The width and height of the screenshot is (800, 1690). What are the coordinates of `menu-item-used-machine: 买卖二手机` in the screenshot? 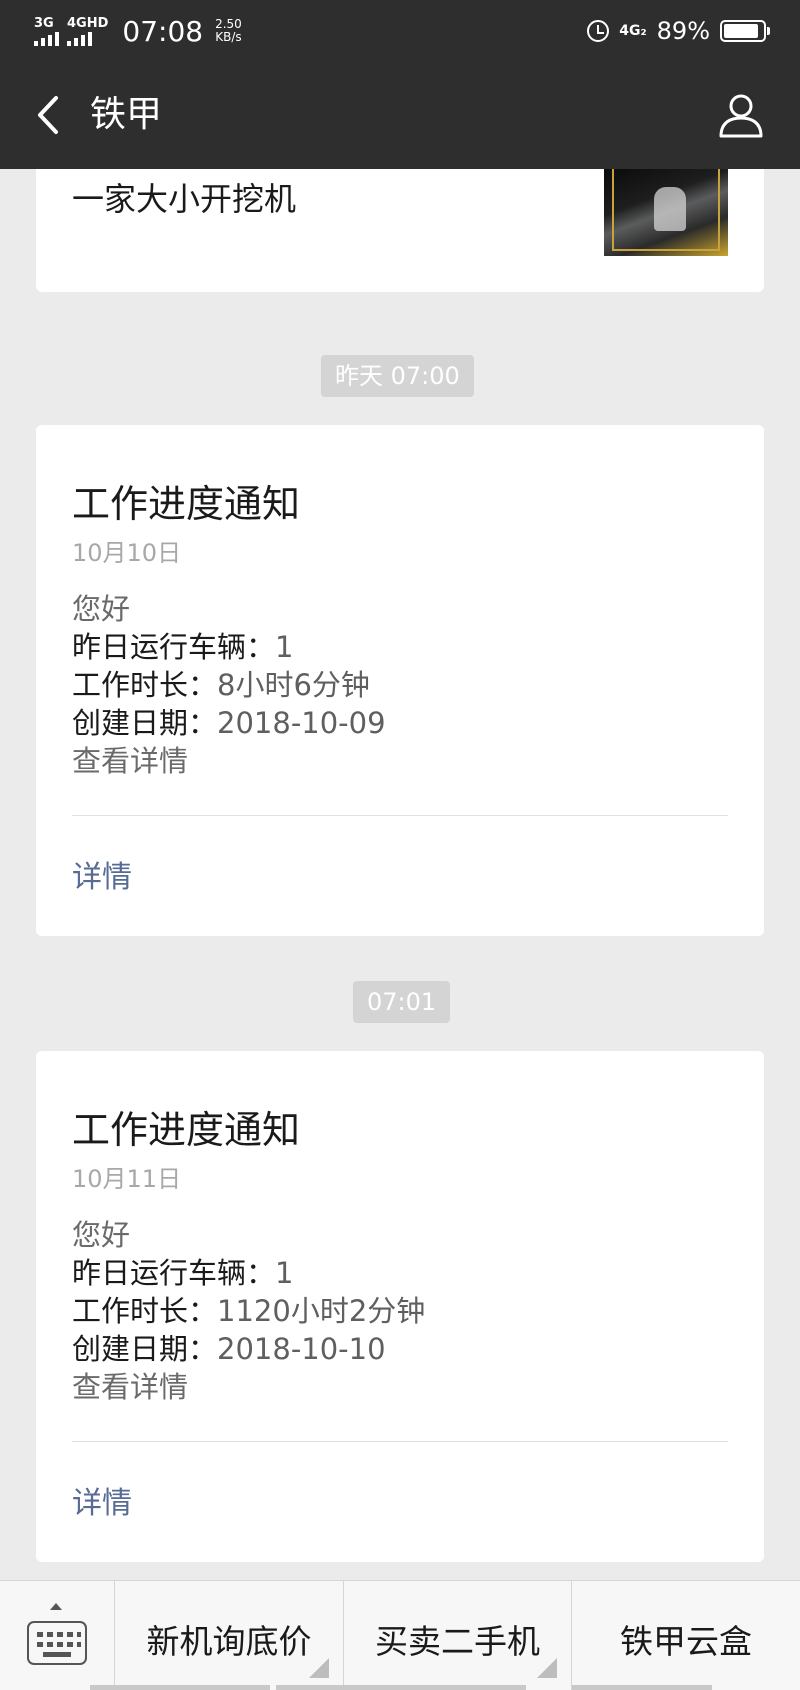 It's located at (458, 1635).